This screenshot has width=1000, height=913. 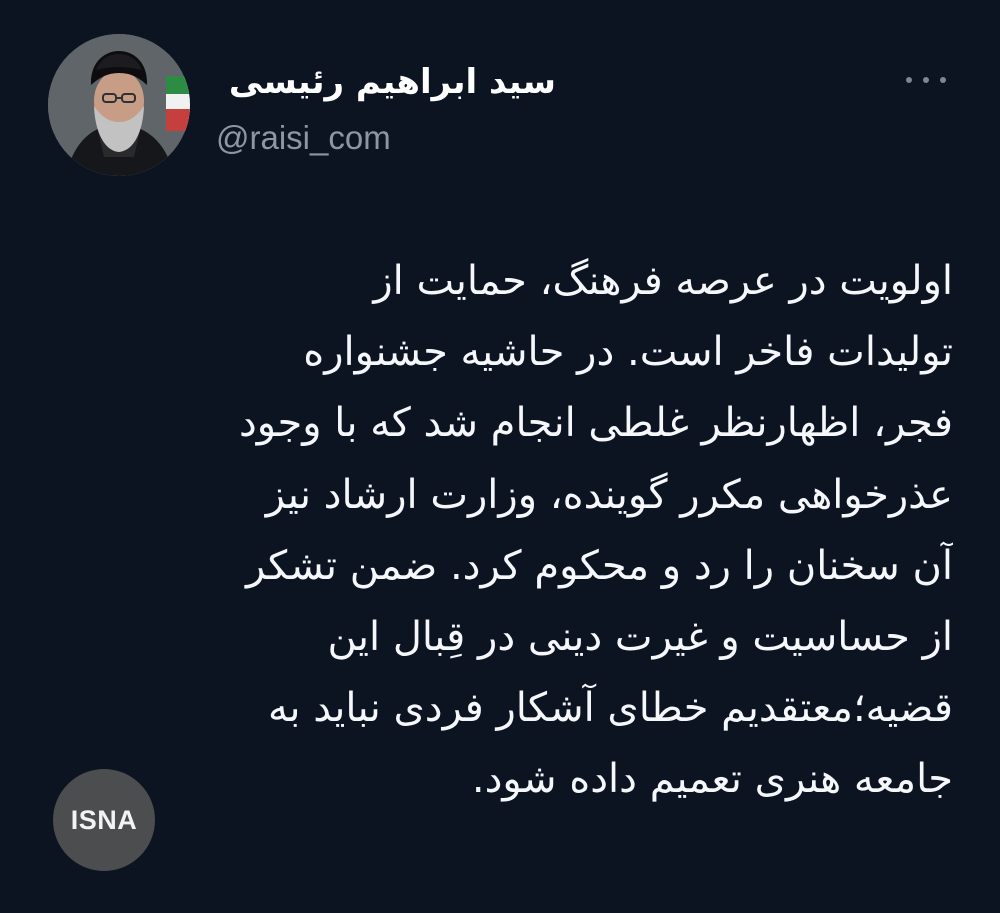 What do you see at coordinates (303, 138) in the screenshot?
I see `user-handle: @raisi_com` at bounding box center [303, 138].